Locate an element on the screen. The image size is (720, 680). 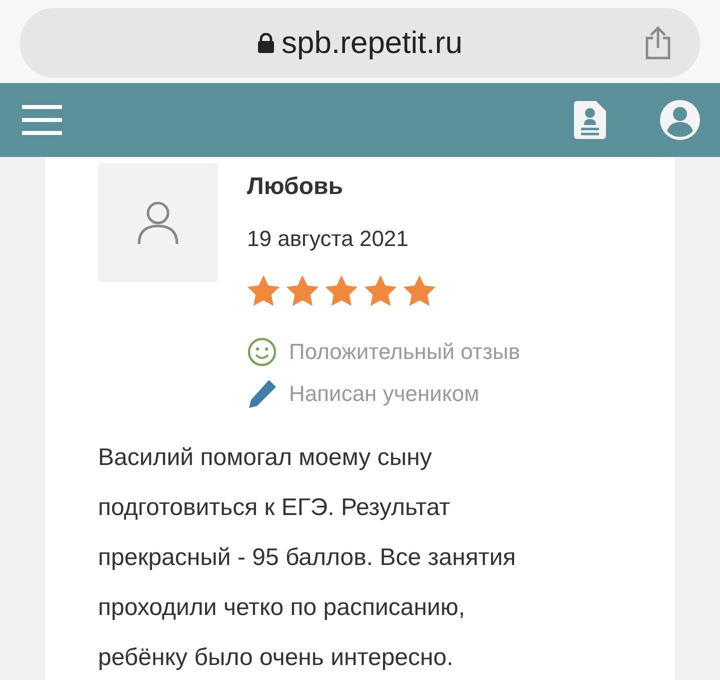
url-text: spb.repetit.ru is located at coordinates (372, 43).